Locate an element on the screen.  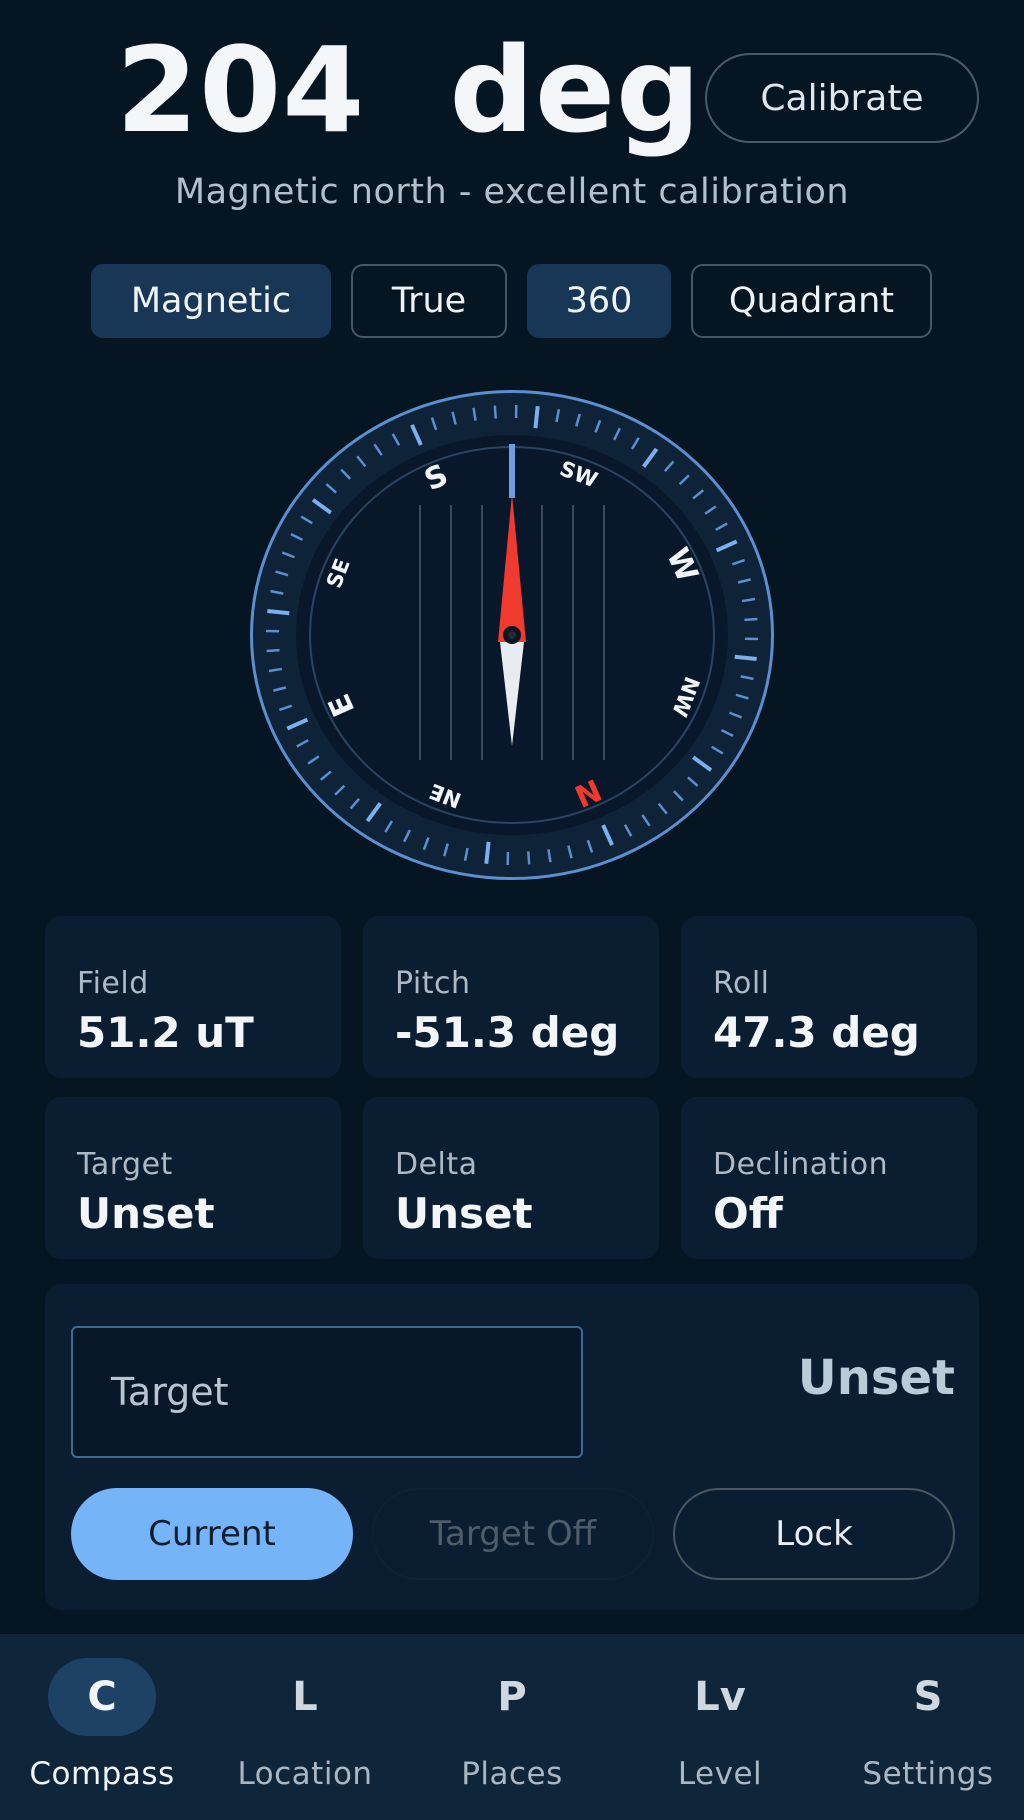
stat-value: -51.3 deg is located at coordinates (507, 1032).